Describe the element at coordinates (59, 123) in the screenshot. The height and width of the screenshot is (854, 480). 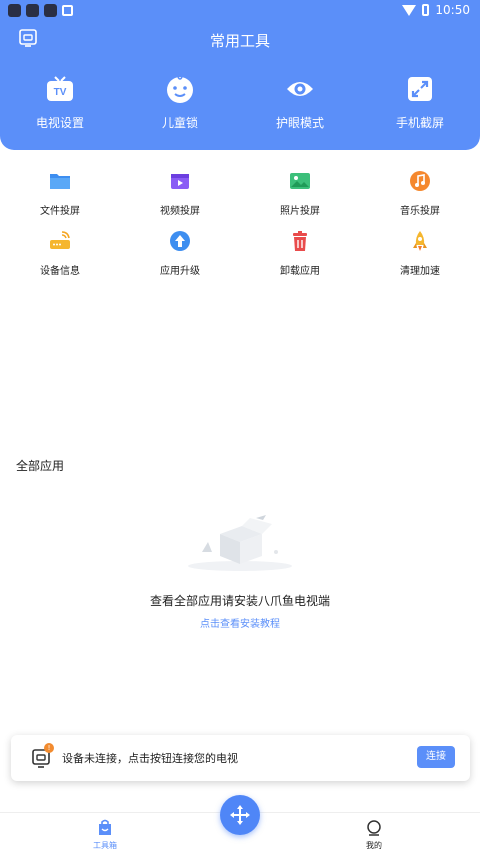
I see `tool-label: 电视设置` at that location.